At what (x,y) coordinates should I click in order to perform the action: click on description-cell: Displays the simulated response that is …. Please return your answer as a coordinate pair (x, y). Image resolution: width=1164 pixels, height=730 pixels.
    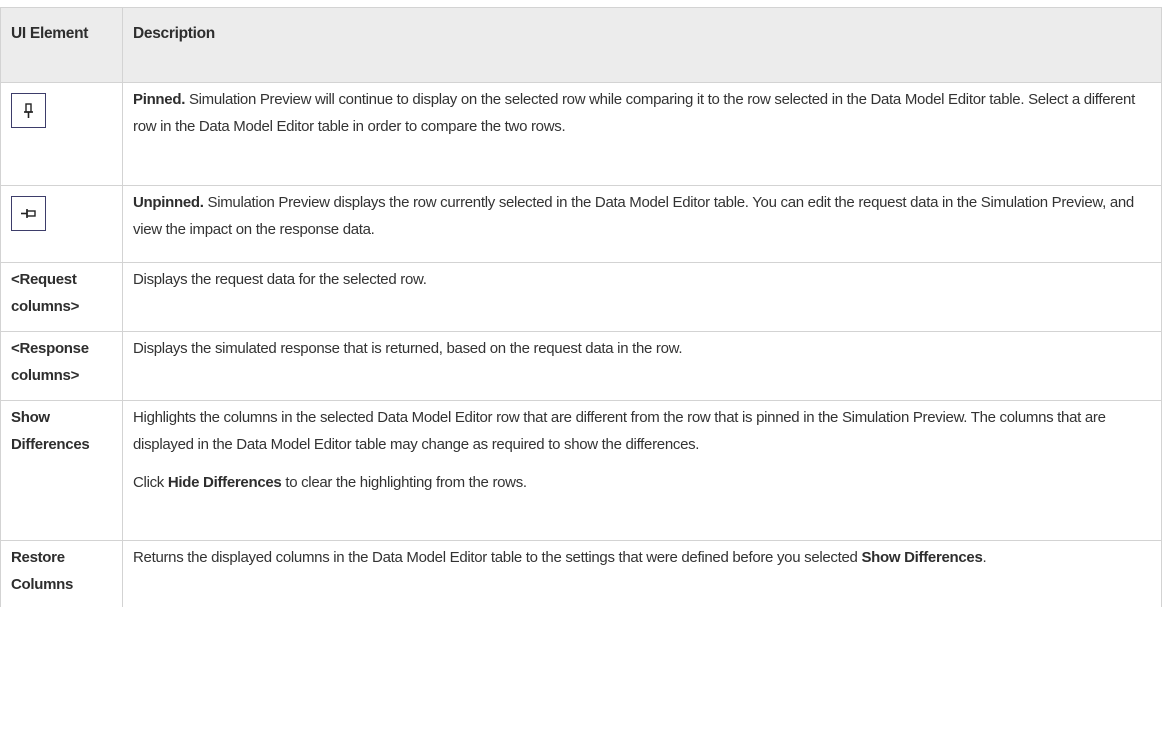
    Looking at the image, I should click on (642, 366).